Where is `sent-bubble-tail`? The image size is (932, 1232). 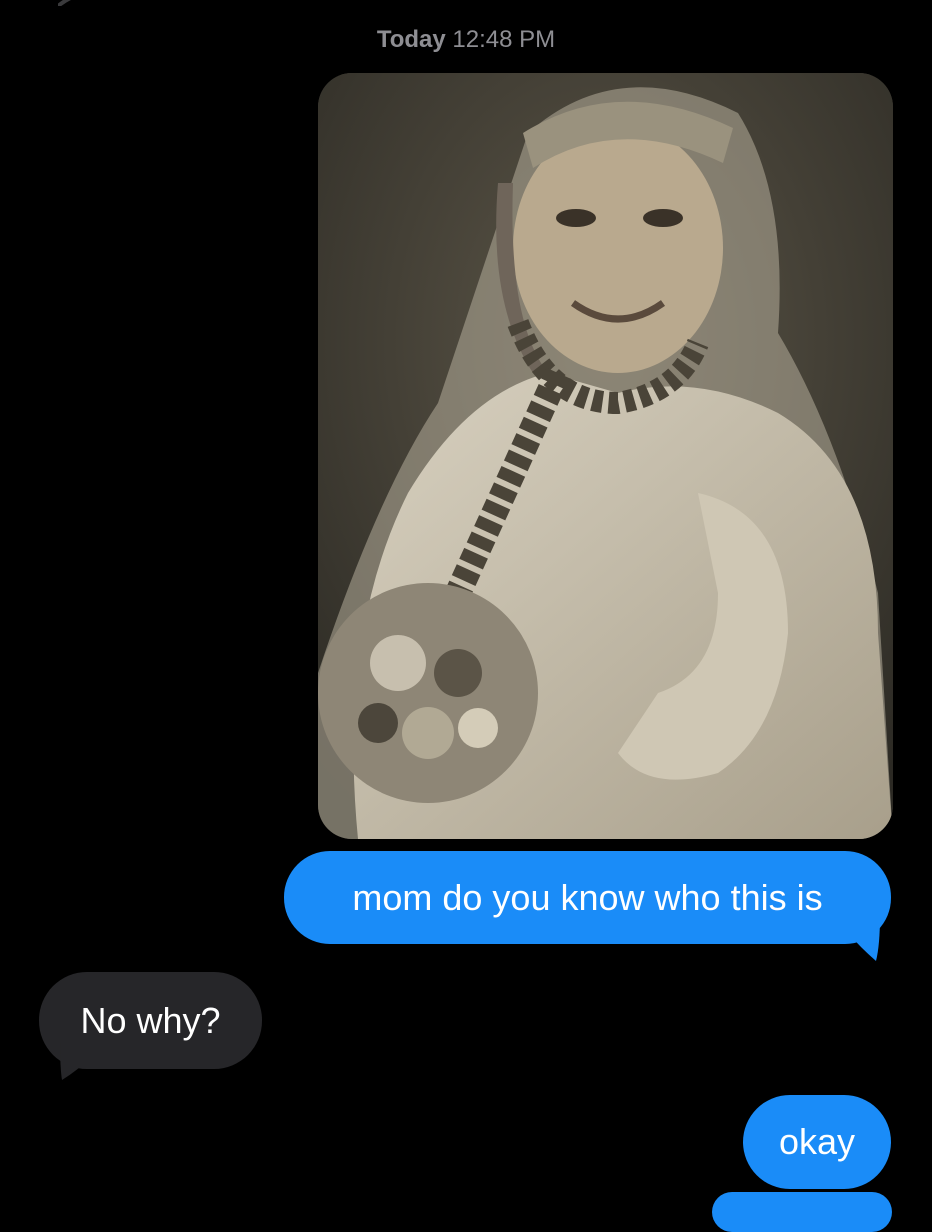
sent-bubble-tail is located at coordinates (865, 938).